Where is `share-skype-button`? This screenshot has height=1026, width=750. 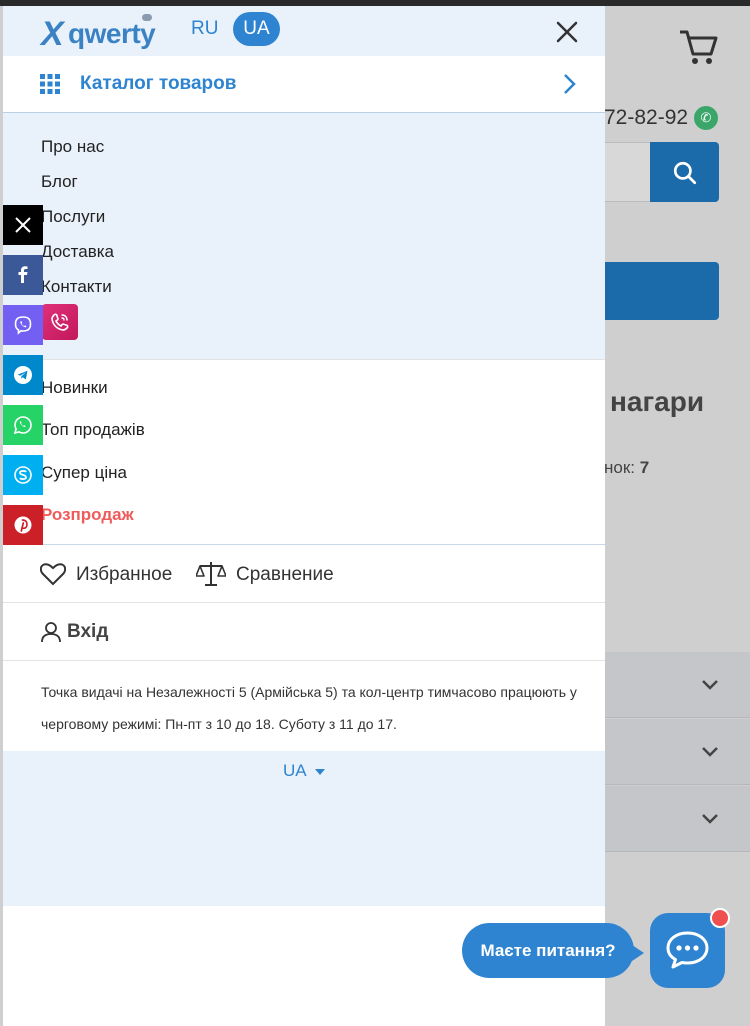 share-skype-button is located at coordinates (23, 475).